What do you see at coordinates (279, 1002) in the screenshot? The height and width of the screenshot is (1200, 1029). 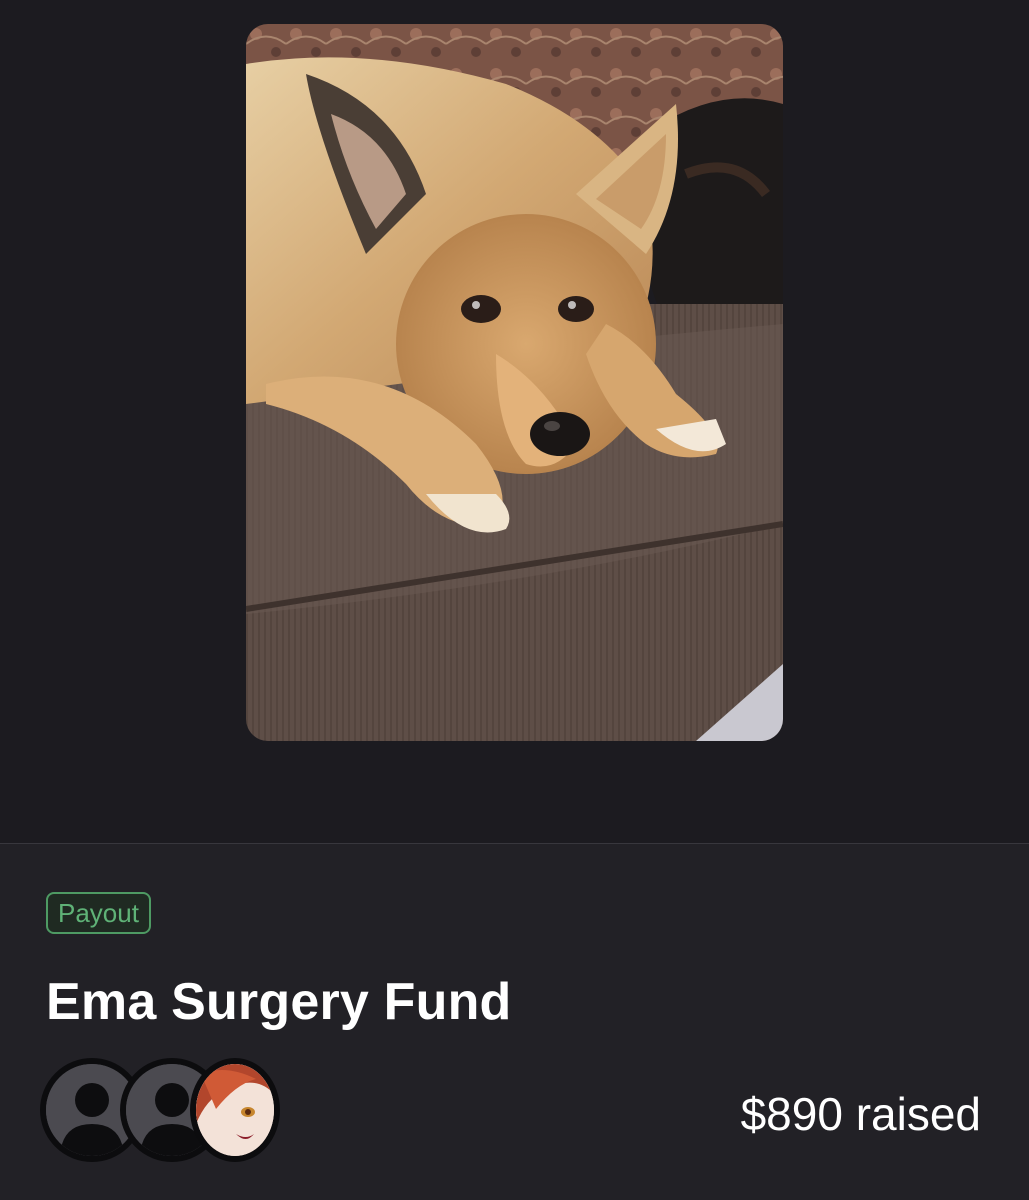 I see `campaign-title: Ema Surgery Fund` at bounding box center [279, 1002].